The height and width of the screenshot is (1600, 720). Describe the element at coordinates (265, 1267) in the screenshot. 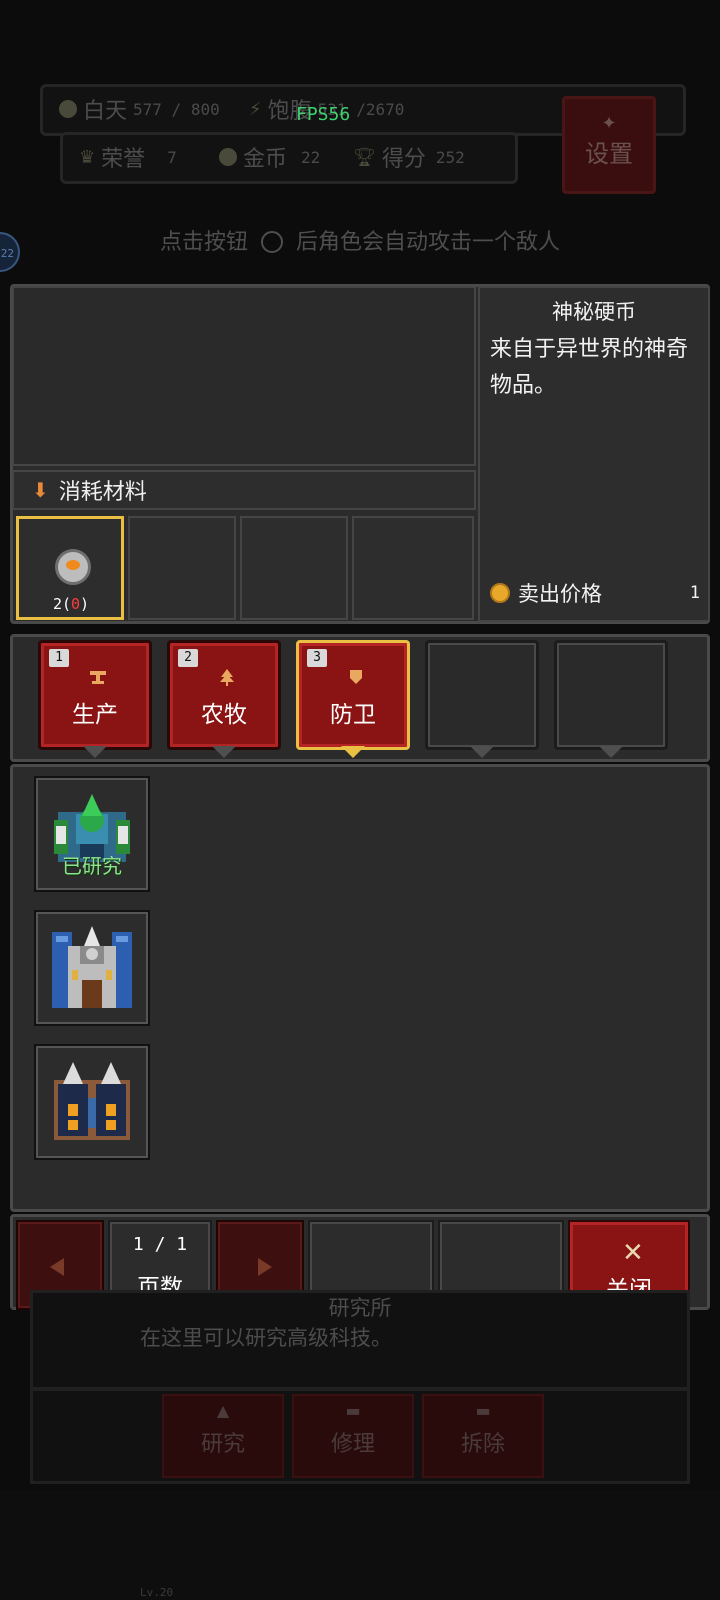

I see `arrow-right-icon` at that location.